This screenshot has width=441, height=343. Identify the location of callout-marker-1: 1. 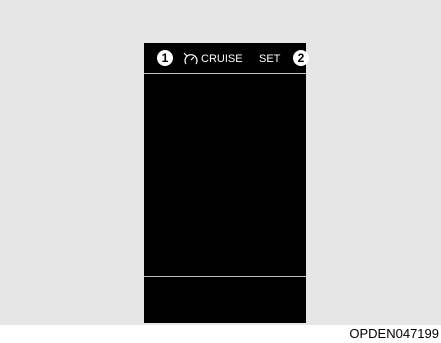
(165, 58).